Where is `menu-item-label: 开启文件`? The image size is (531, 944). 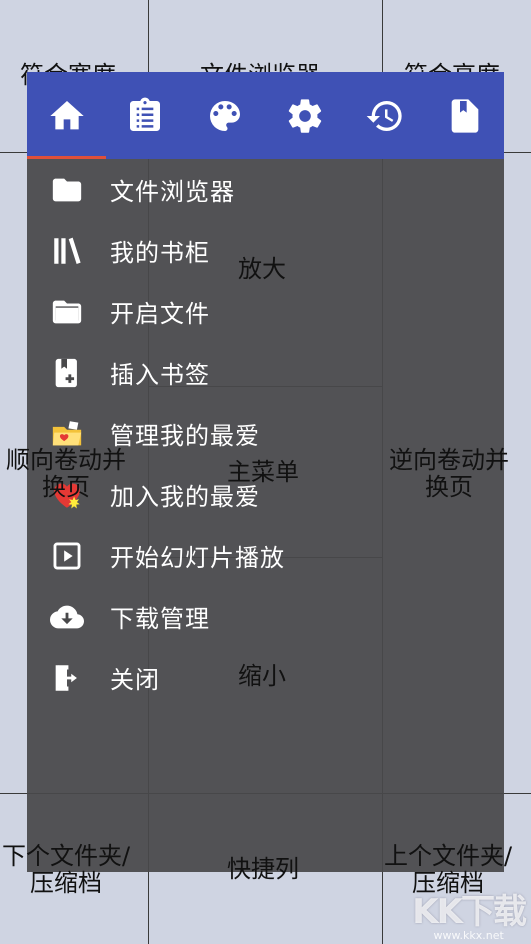 menu-item-label: 开启文件 is located at coordinates (160, 314).